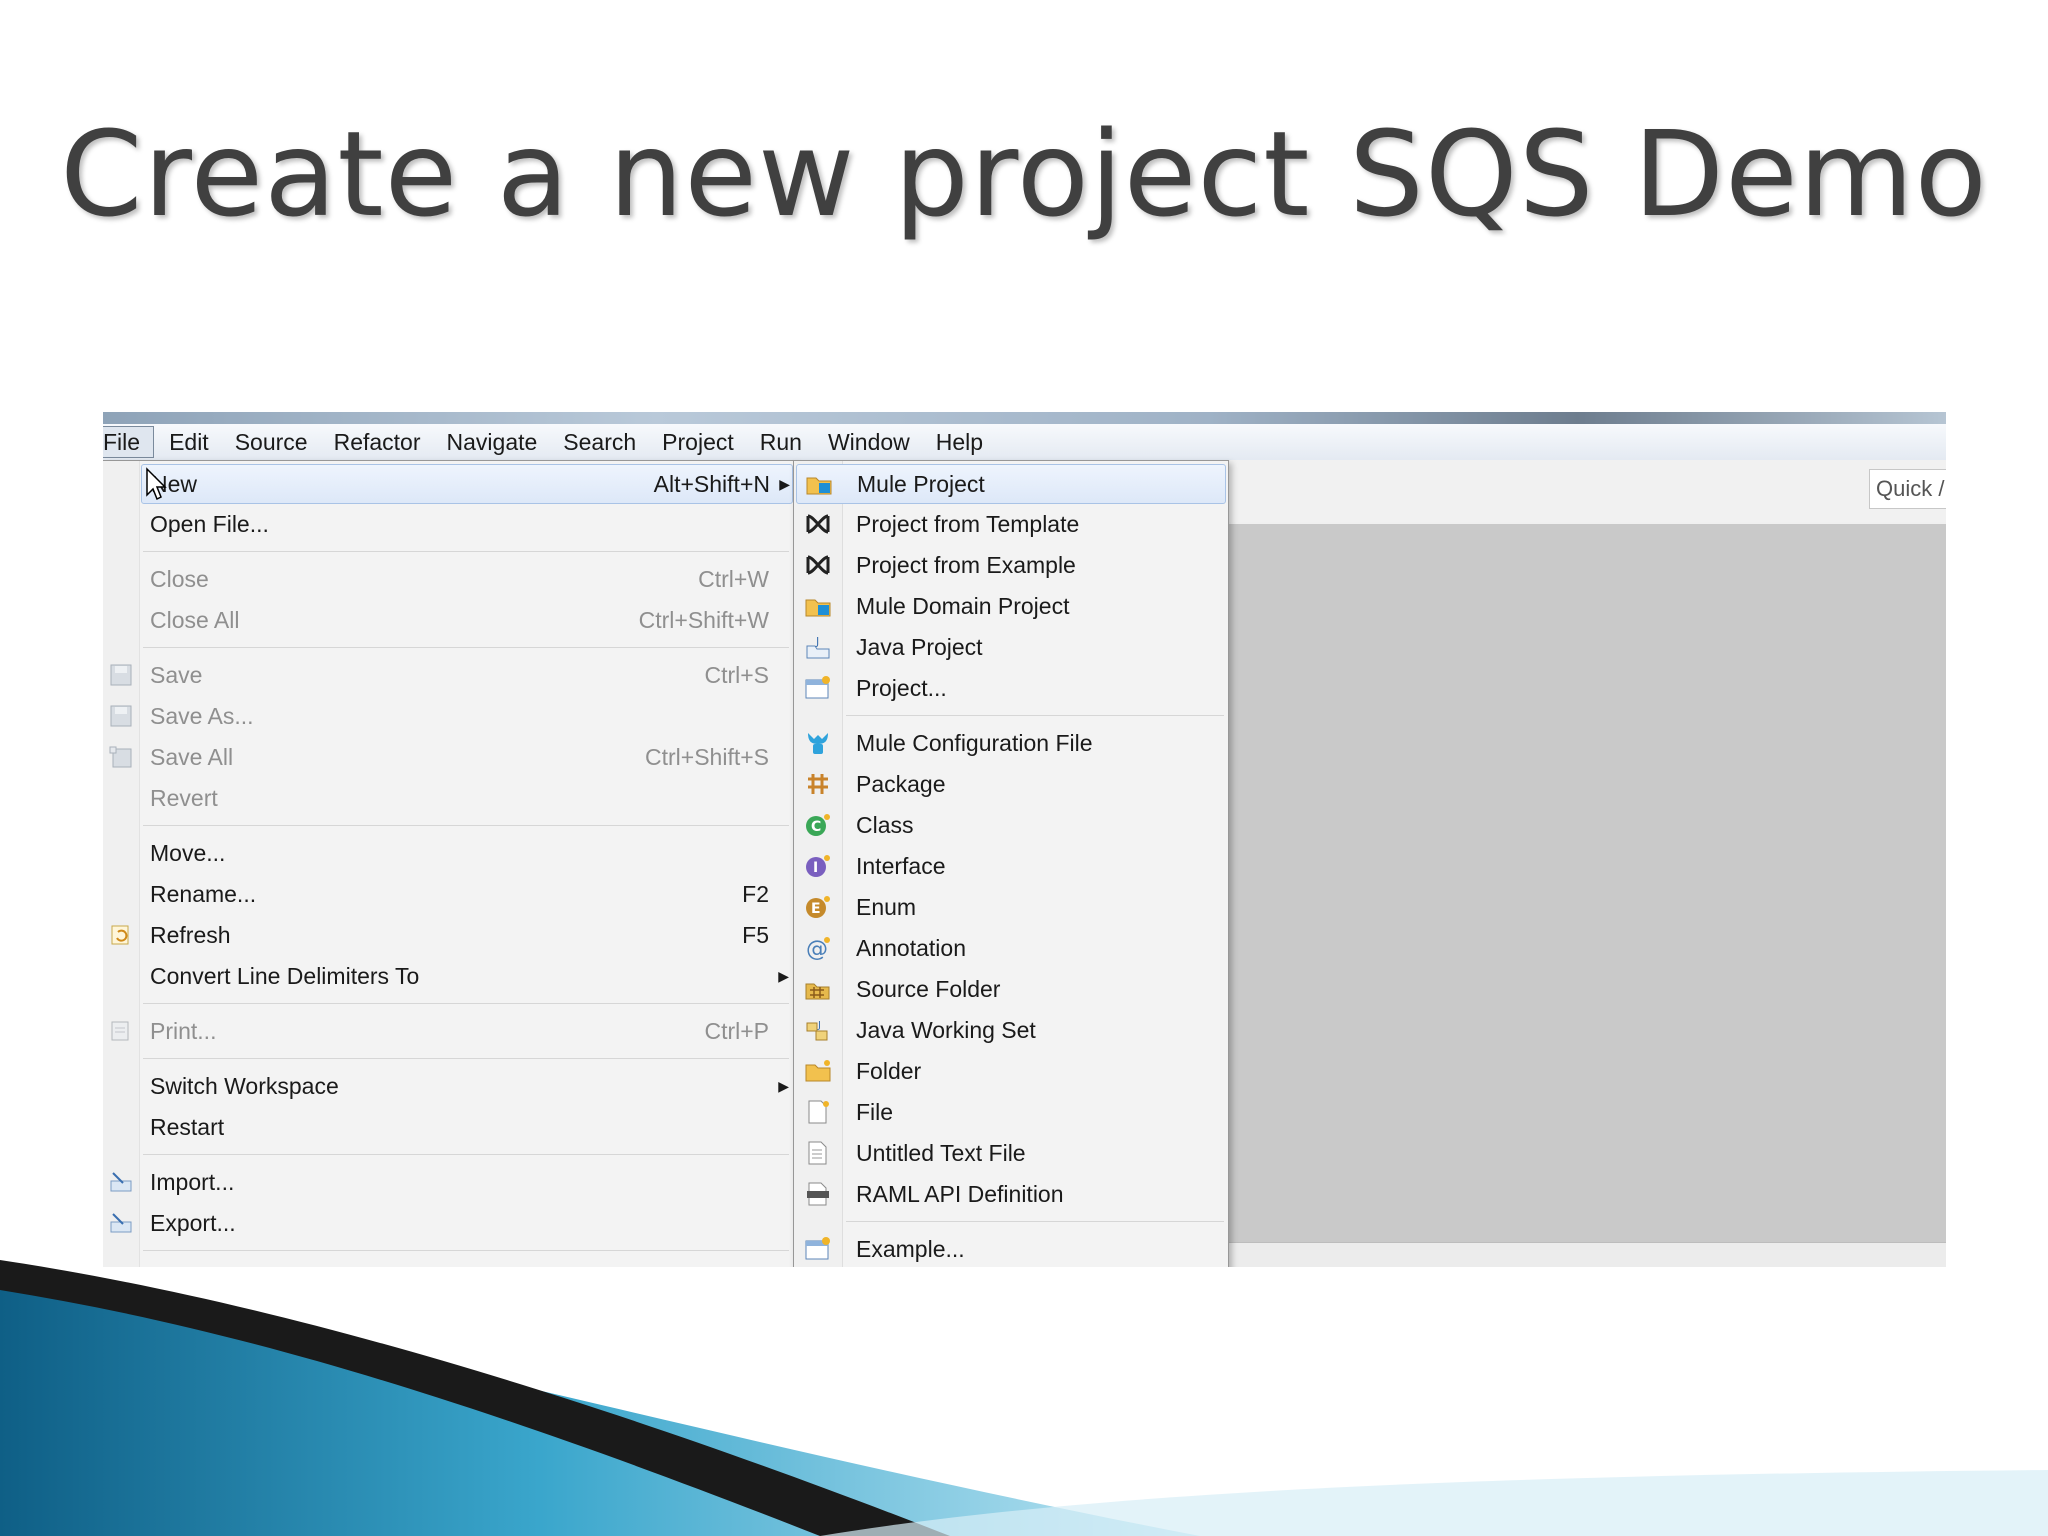 The image size is (2048, 1536). I want to click on new-mule-configuration-file: Mule Configuration File, so click(1010, 743).